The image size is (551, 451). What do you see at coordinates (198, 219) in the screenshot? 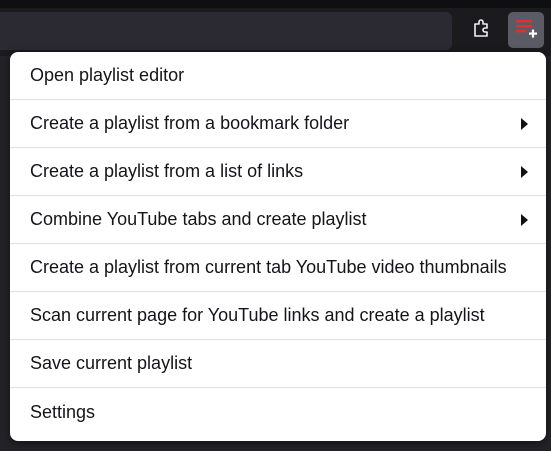
I see `menu-item-label: Combine YouTube tabs and create playlist` at bounding box center [198, 219].